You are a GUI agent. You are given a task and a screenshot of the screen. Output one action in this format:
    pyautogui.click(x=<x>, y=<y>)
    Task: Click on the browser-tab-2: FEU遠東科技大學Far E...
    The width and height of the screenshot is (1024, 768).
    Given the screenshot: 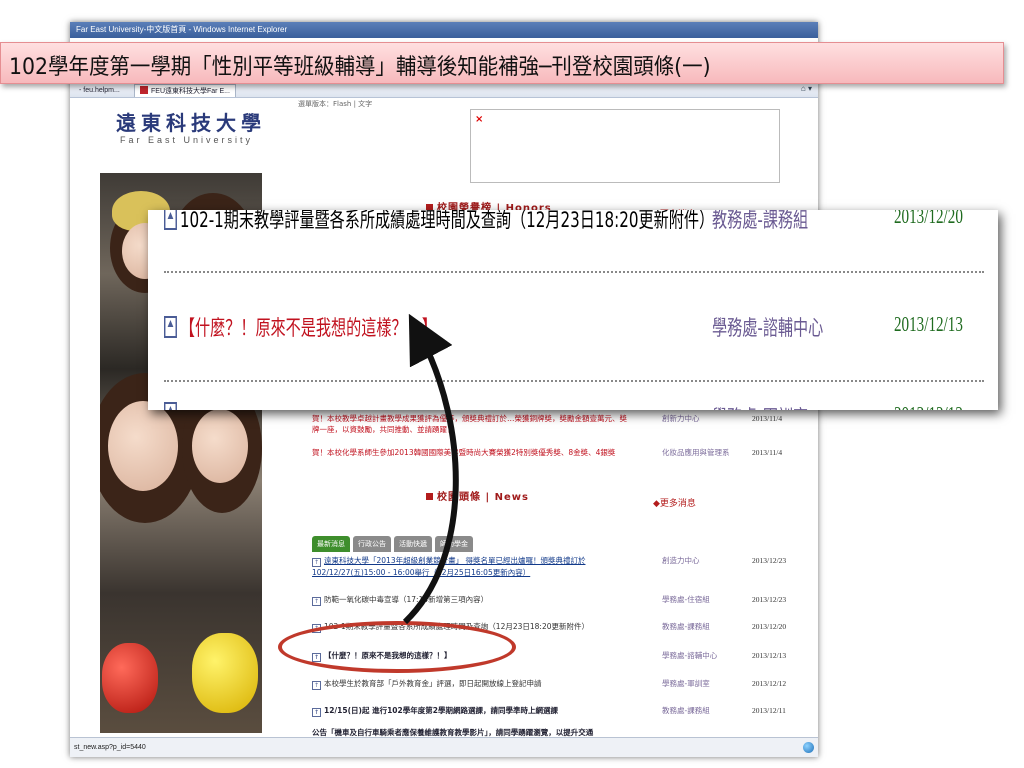 What is the action you would take?
    pyautogui.click(x=185, y=90)
    